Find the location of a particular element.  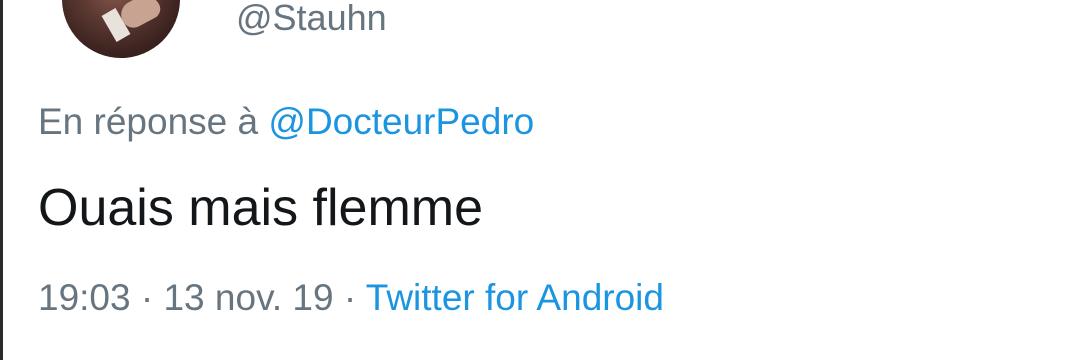

tweet-source-link: Twitter for Android is located at coordinates (515, 297).